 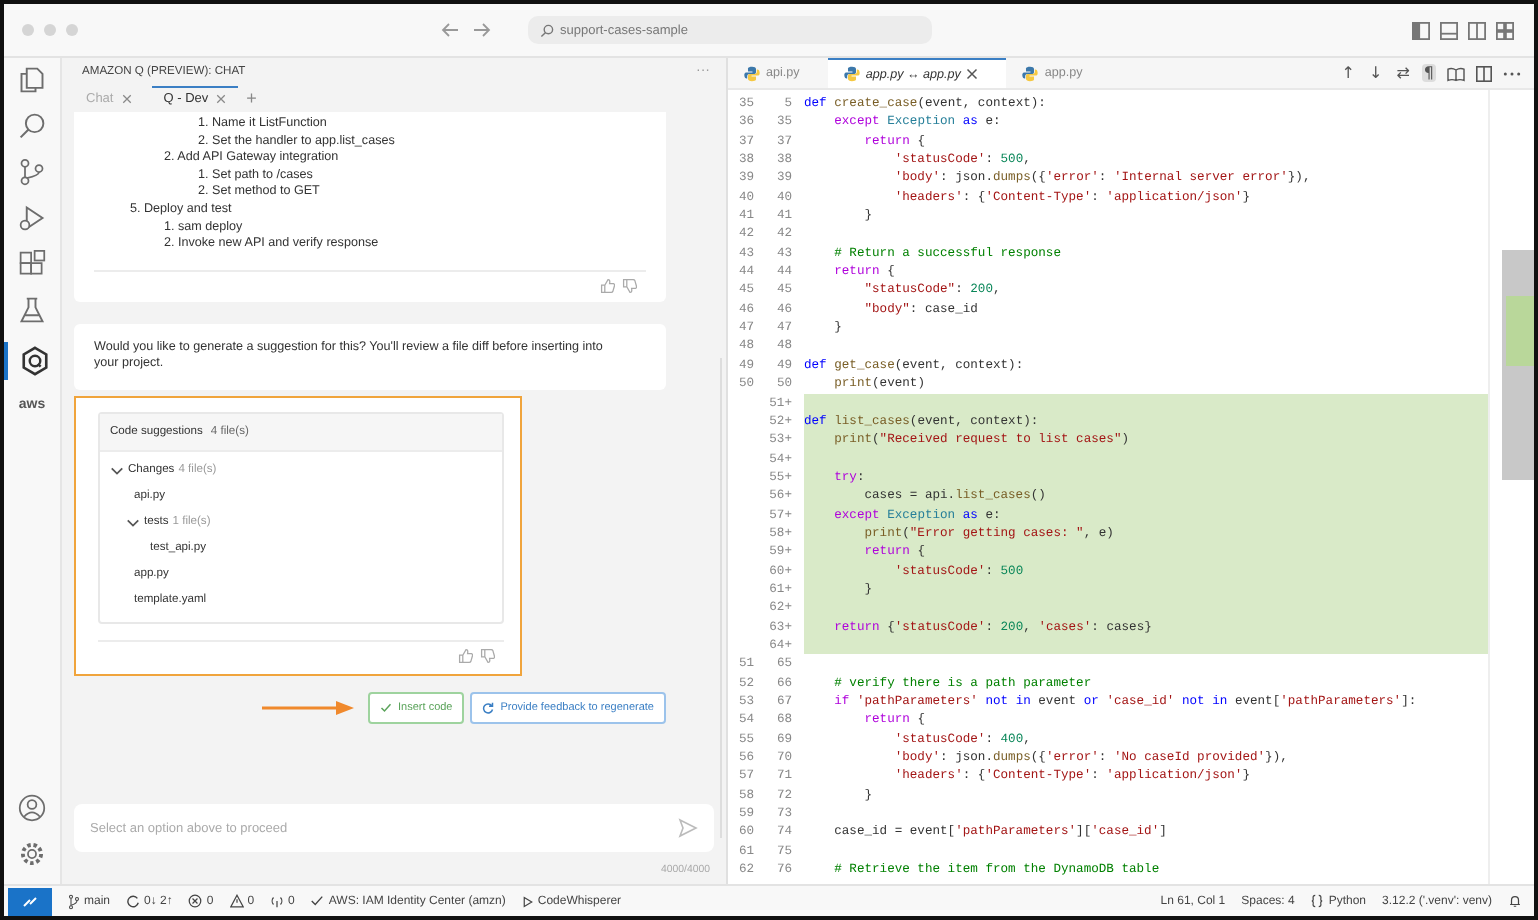 What do you see at coordinates (32, 854) in the screenshot?
I see `settings-icon` at bounding box center [32, 854].